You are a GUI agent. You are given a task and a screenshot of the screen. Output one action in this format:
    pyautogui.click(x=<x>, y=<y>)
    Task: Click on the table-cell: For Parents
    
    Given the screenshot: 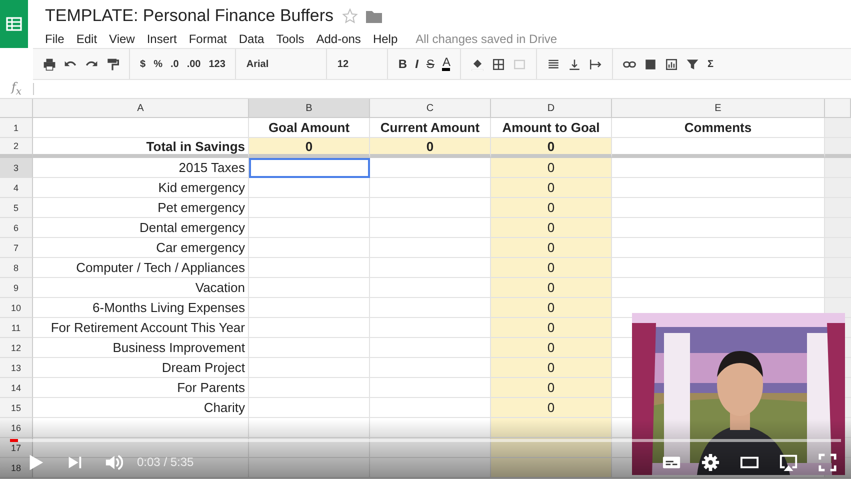 What is the action you would take?
    pyautogui.click(x=141, y=388)
    